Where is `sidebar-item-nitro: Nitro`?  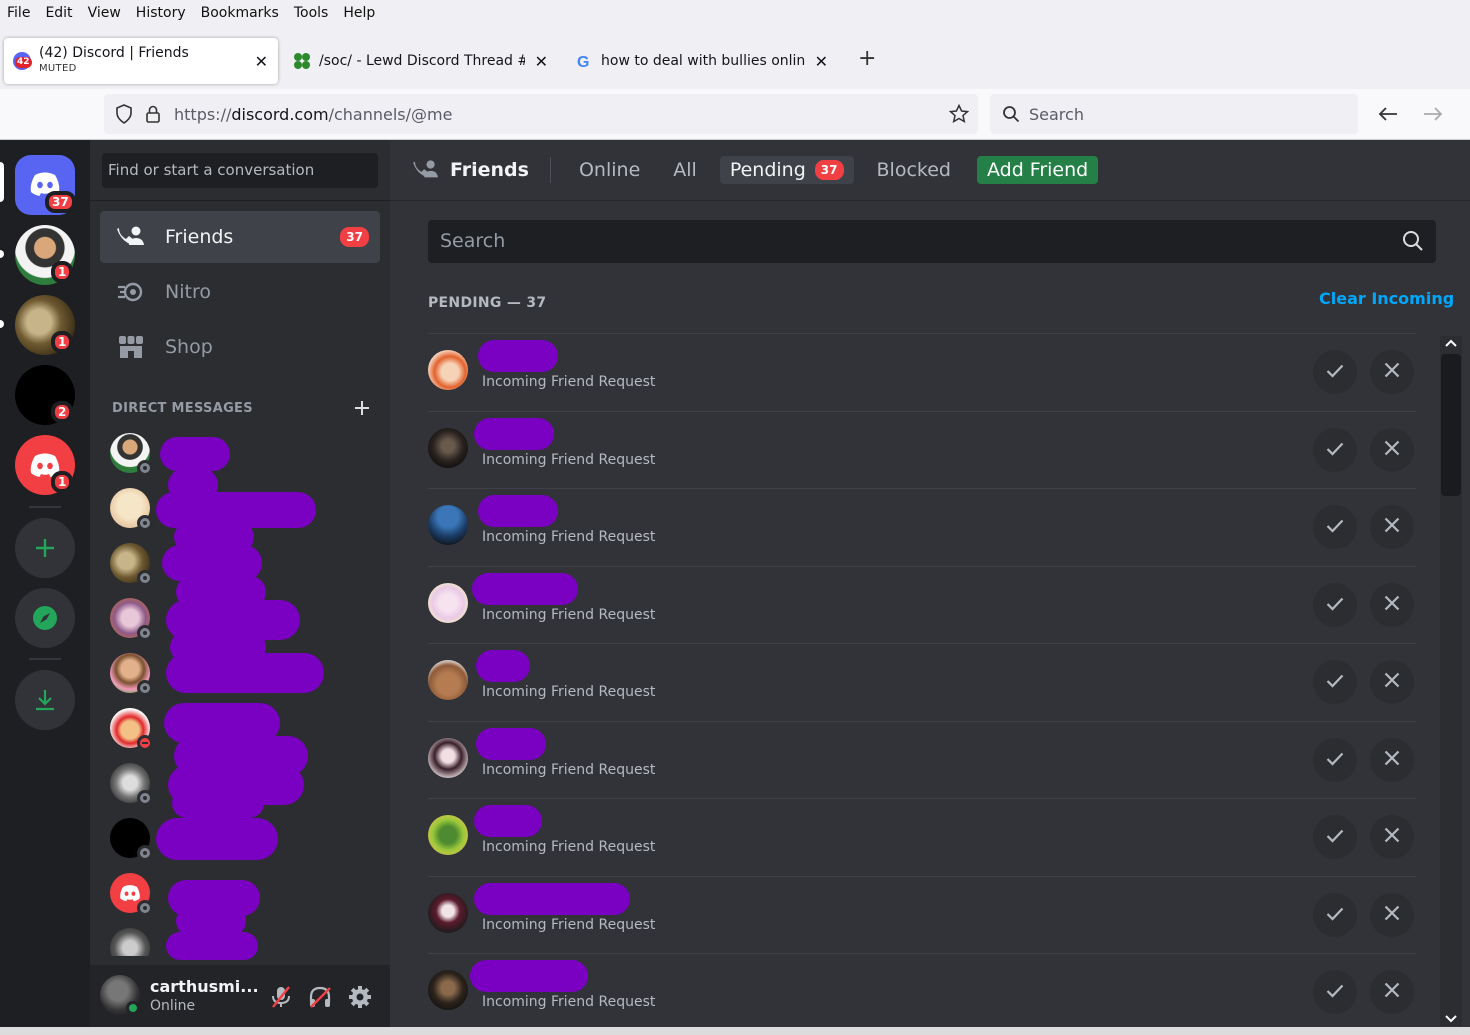 sidebar-item-nitro: Nitro is located at coordinates (240, 292).